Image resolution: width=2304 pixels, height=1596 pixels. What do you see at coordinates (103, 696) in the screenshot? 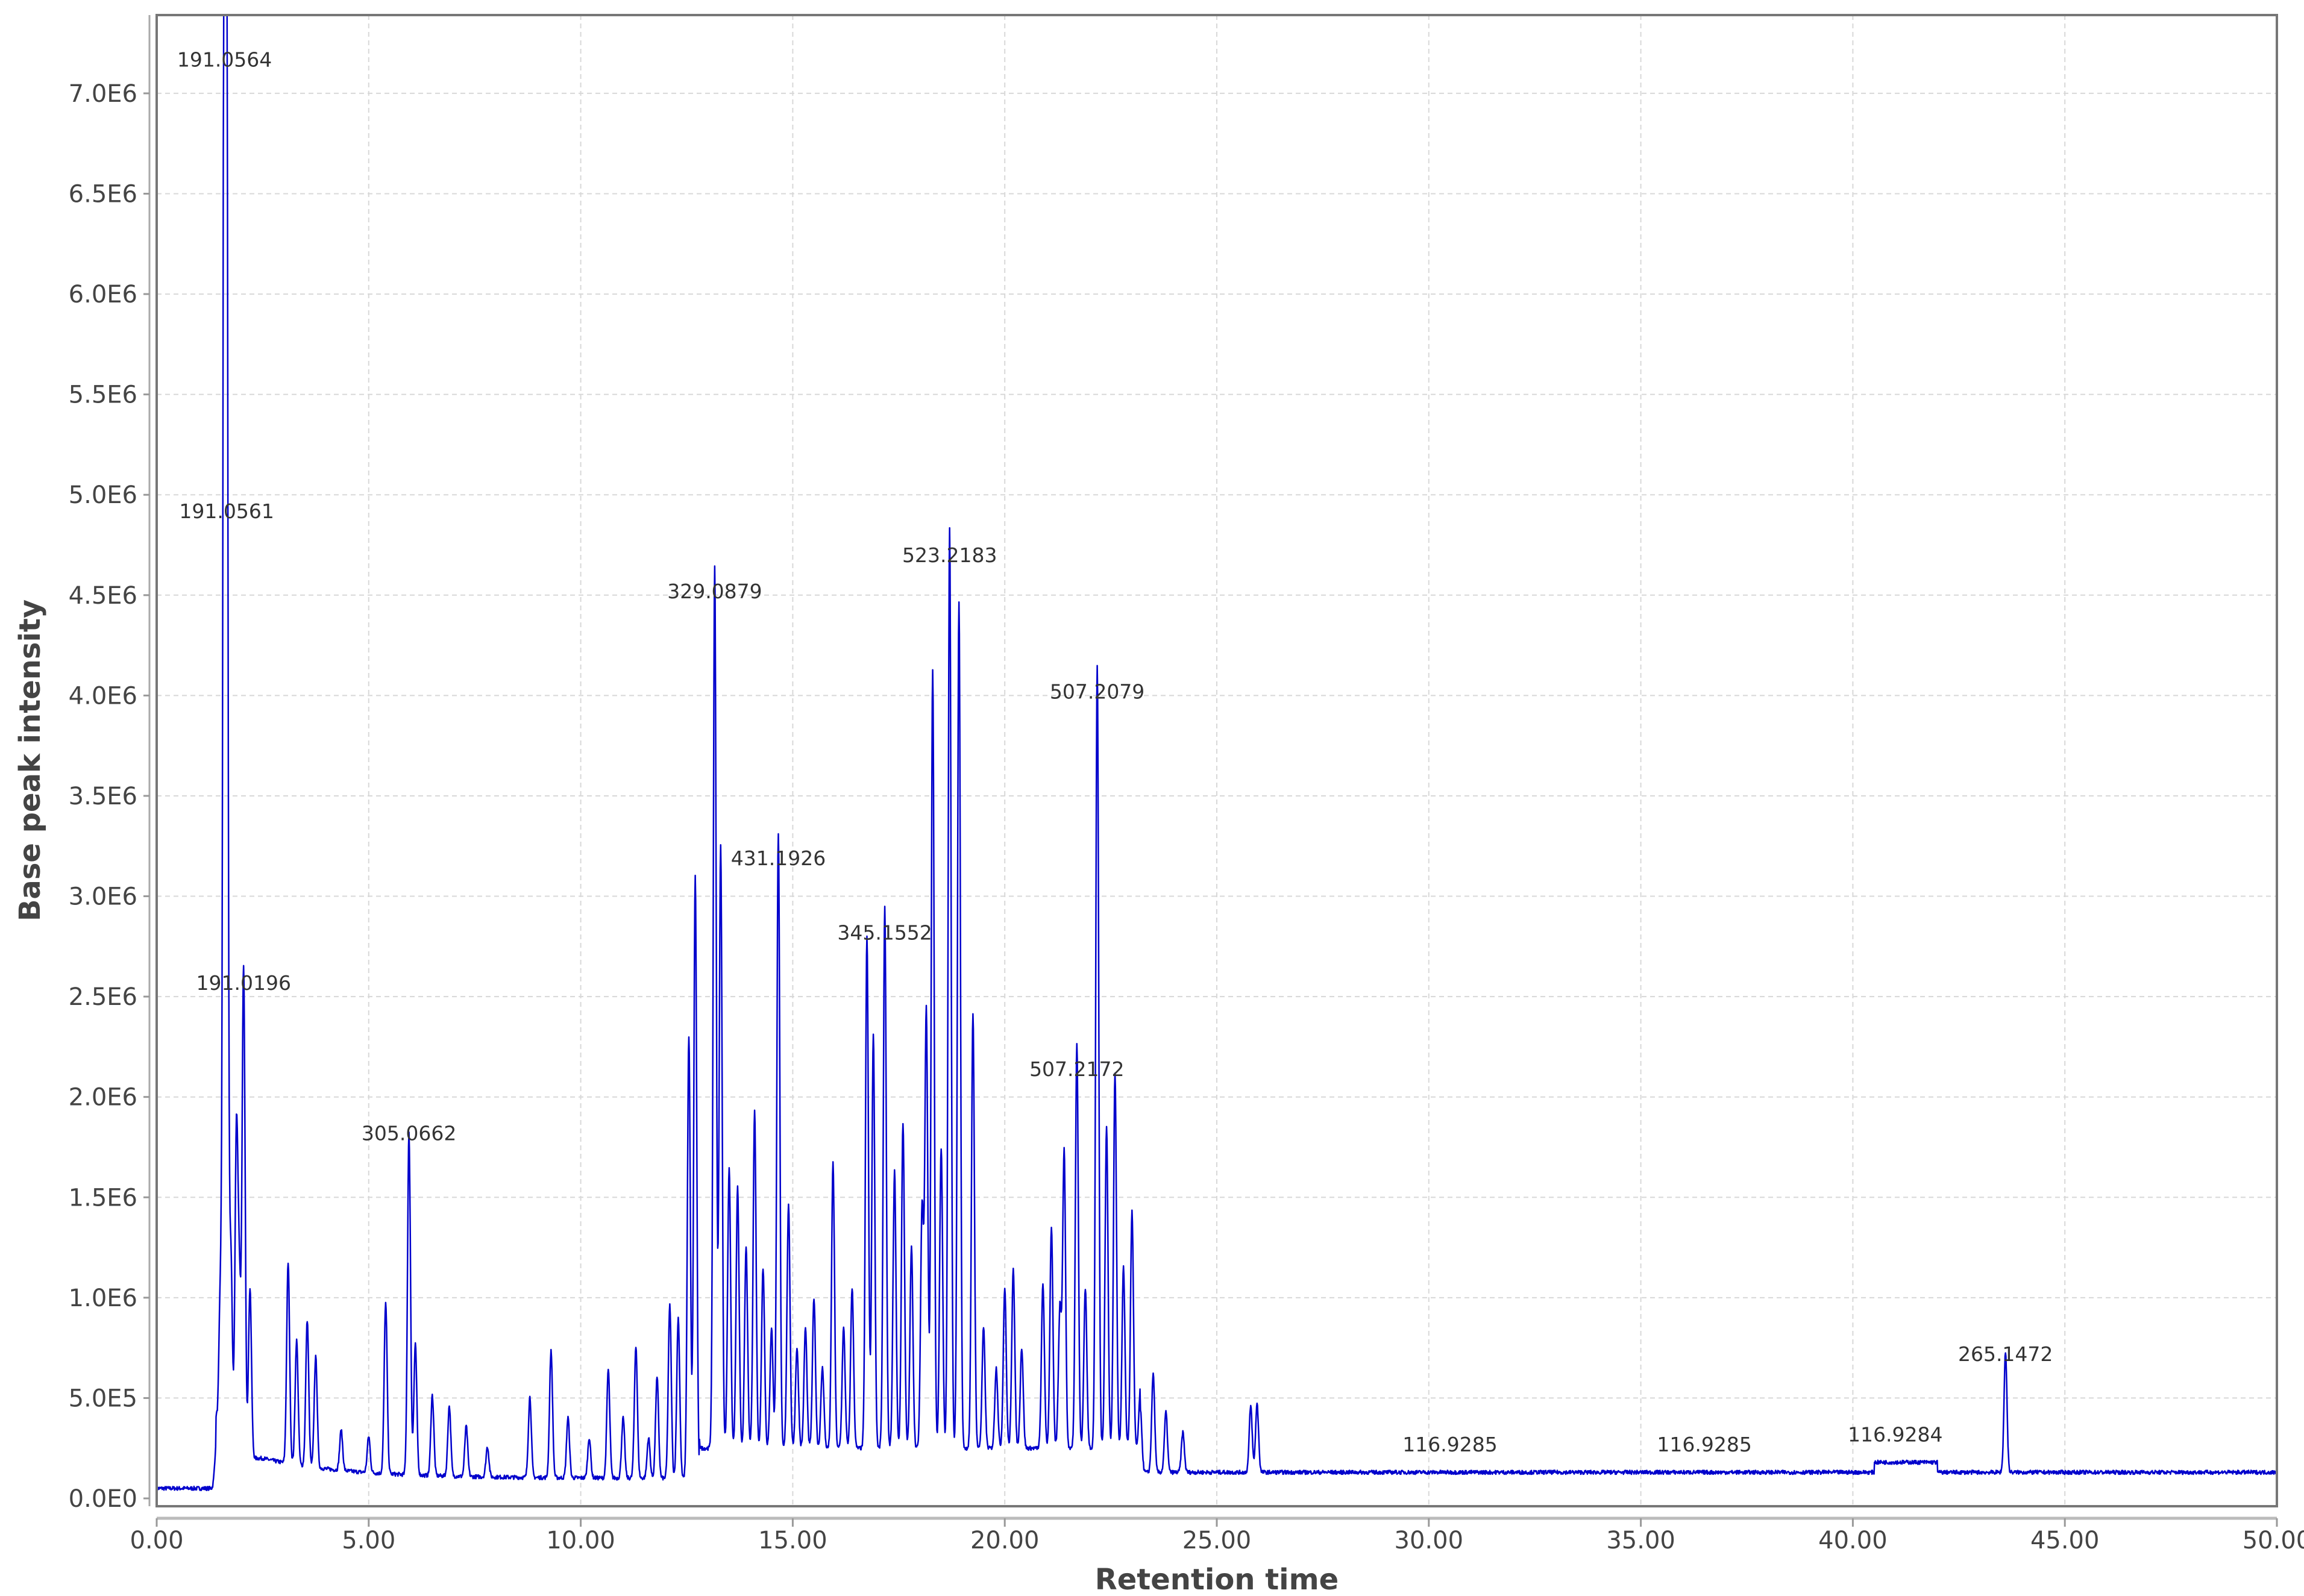
I see `y-tick-label: 4.0E6` at bounding box center [103, 696].